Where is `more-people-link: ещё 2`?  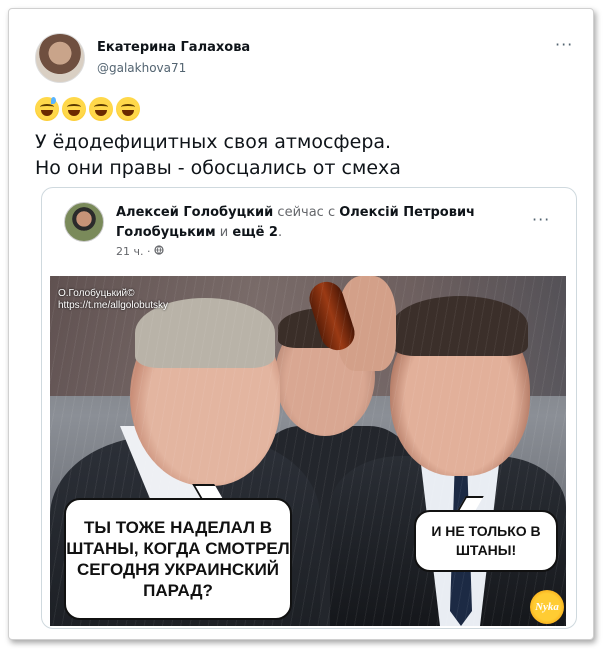 more-people-link: ещё 2 is located at coordinates (255, 232).